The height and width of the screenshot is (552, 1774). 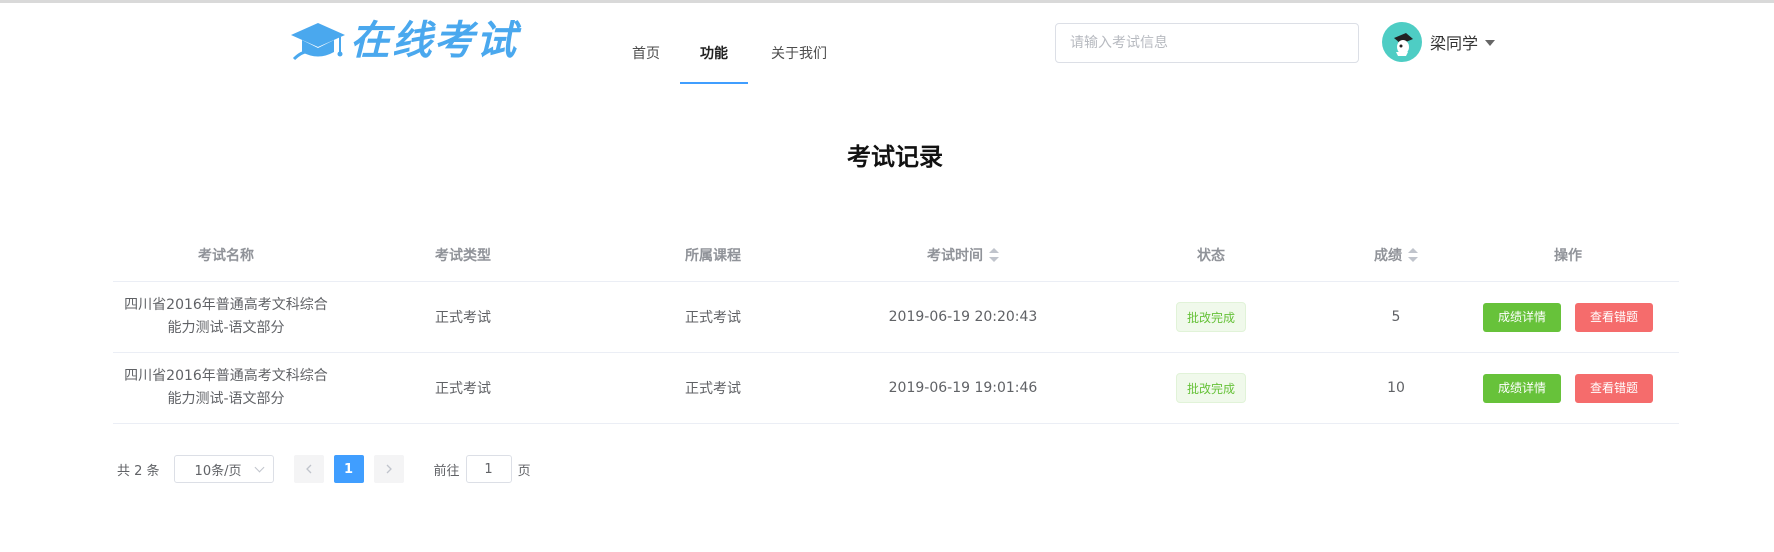 I want to click on nav-item-features: 功能, so click(x=714, y=56).